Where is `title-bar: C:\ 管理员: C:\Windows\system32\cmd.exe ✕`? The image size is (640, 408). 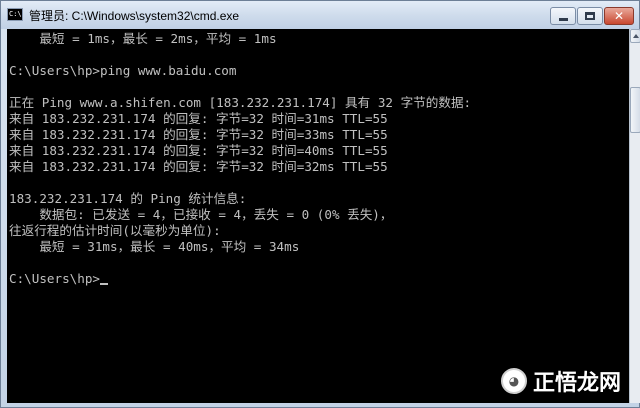 title-bar: C:\ 管理员: C:\Windows\system32\cmd.exe ✕ is located at coordinates (320, 15).